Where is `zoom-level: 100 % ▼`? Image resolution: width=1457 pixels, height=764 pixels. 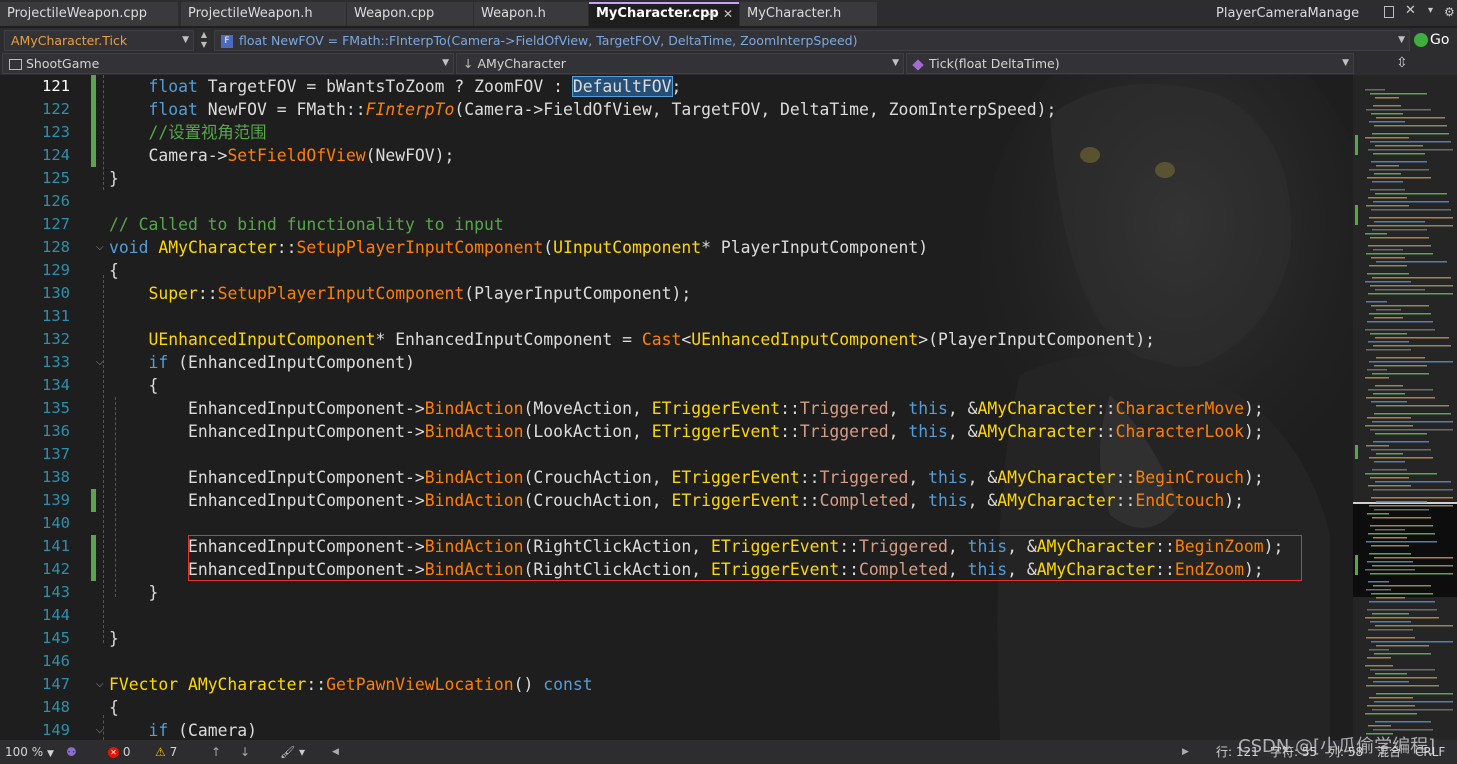
zoom-level: 100 % ▼ is located at coordinates (29, 753).